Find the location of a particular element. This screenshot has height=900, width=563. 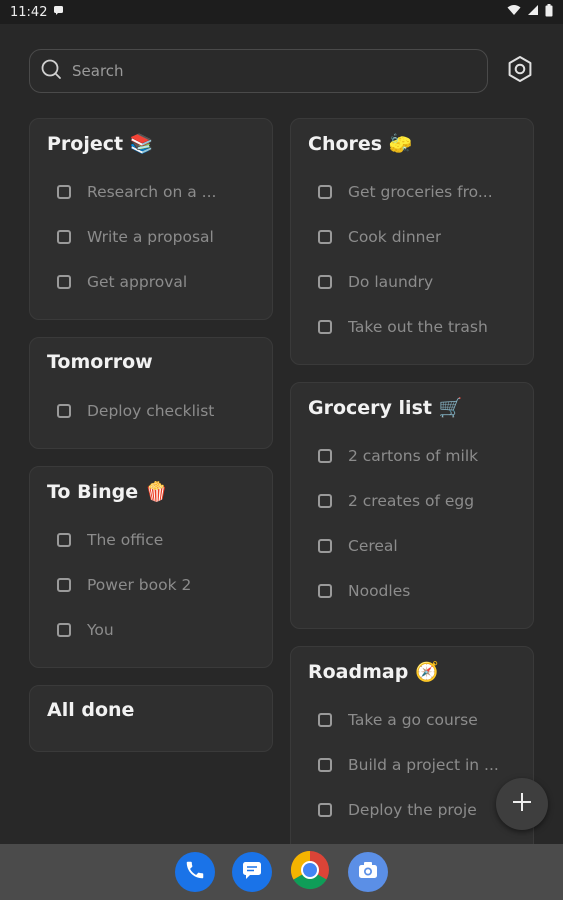

settings-button is located at coordinates (520, 71).